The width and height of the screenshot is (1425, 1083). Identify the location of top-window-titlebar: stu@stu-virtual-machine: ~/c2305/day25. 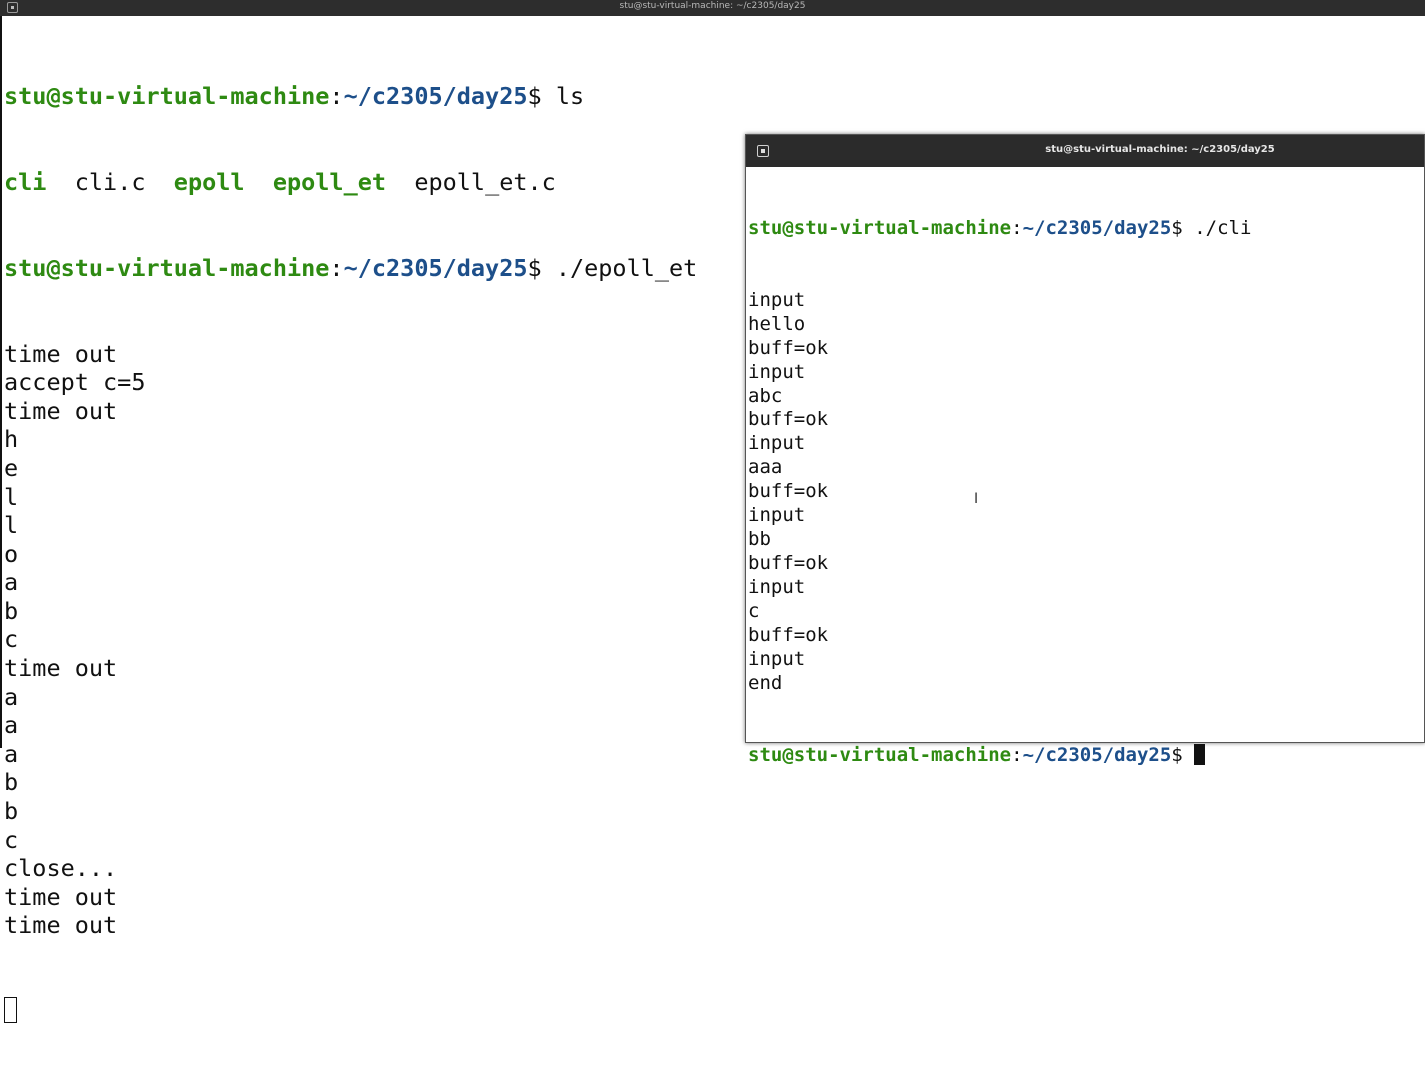
(712, 8).